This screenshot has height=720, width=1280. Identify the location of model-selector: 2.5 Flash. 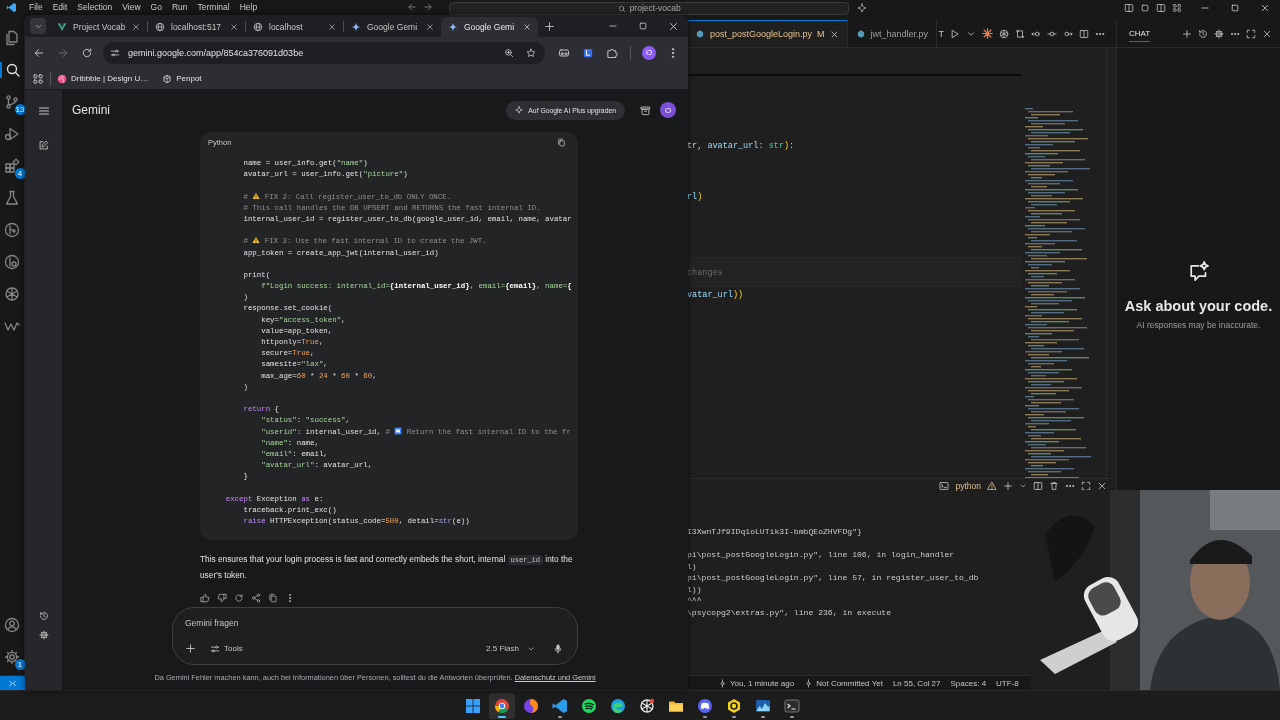
(510, 648).